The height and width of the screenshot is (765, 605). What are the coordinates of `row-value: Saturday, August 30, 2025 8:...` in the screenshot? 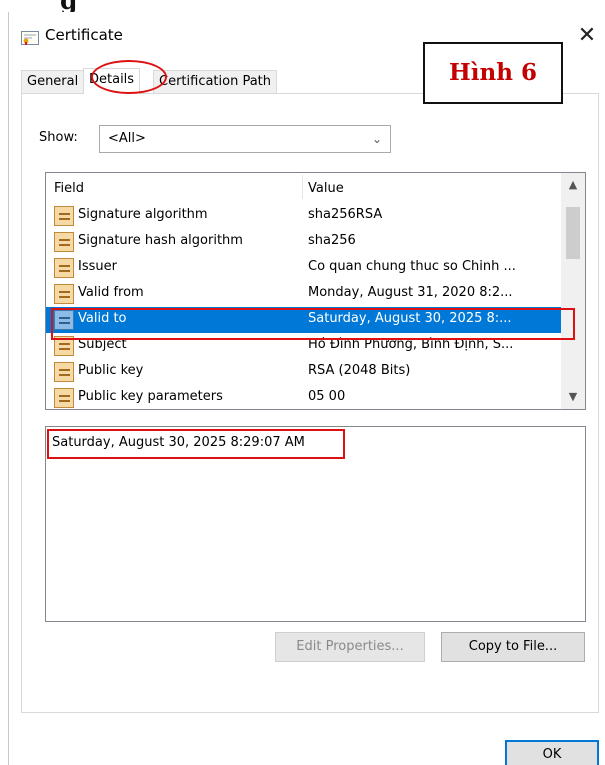 It's located at (410, 318).